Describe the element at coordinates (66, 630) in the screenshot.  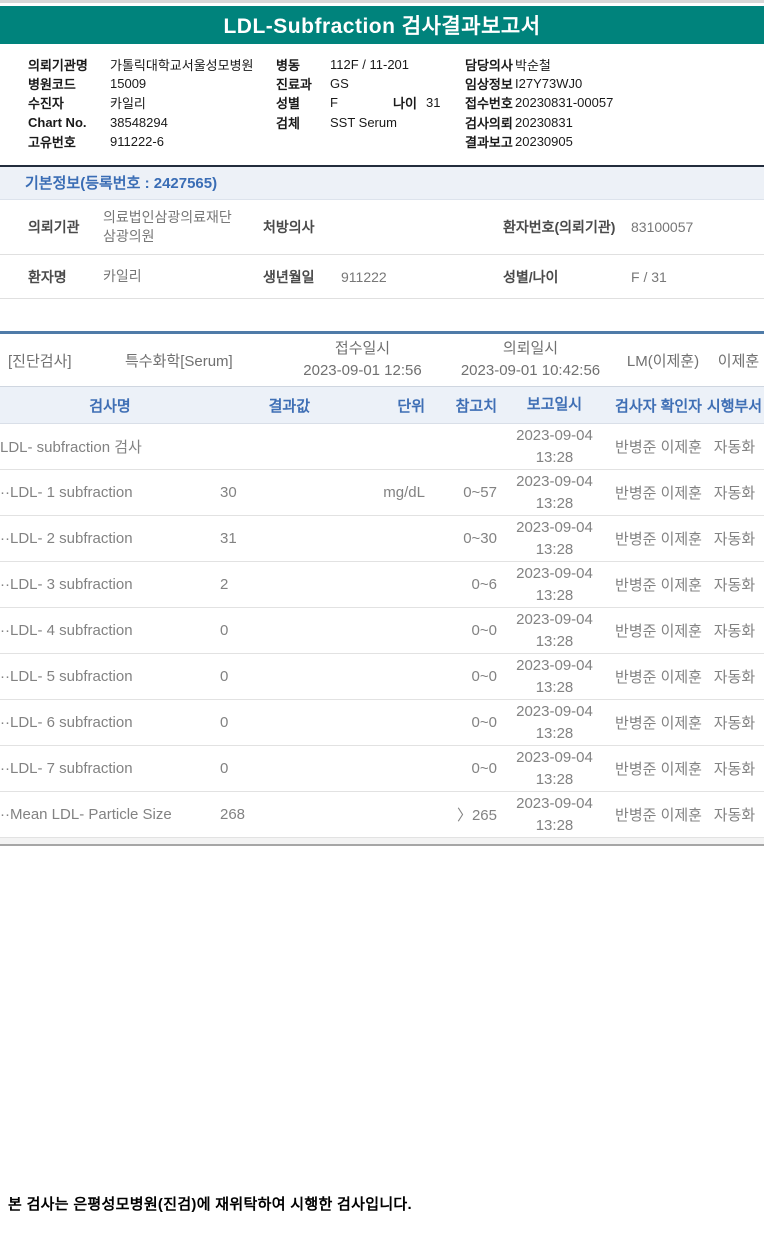
I see `cell-test-name: ··LDL- 4 subfraction` at that location.